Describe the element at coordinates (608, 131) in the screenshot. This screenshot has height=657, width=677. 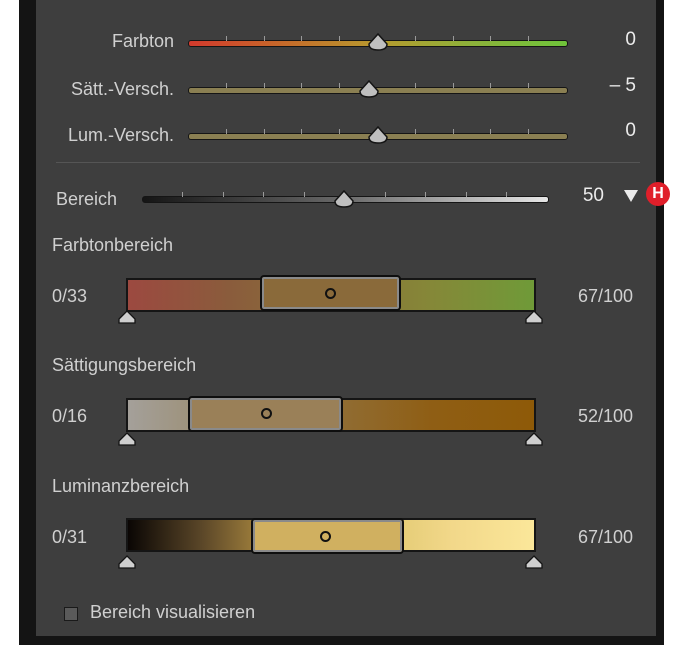
I see `luminance-shift-value: 0` at that location.